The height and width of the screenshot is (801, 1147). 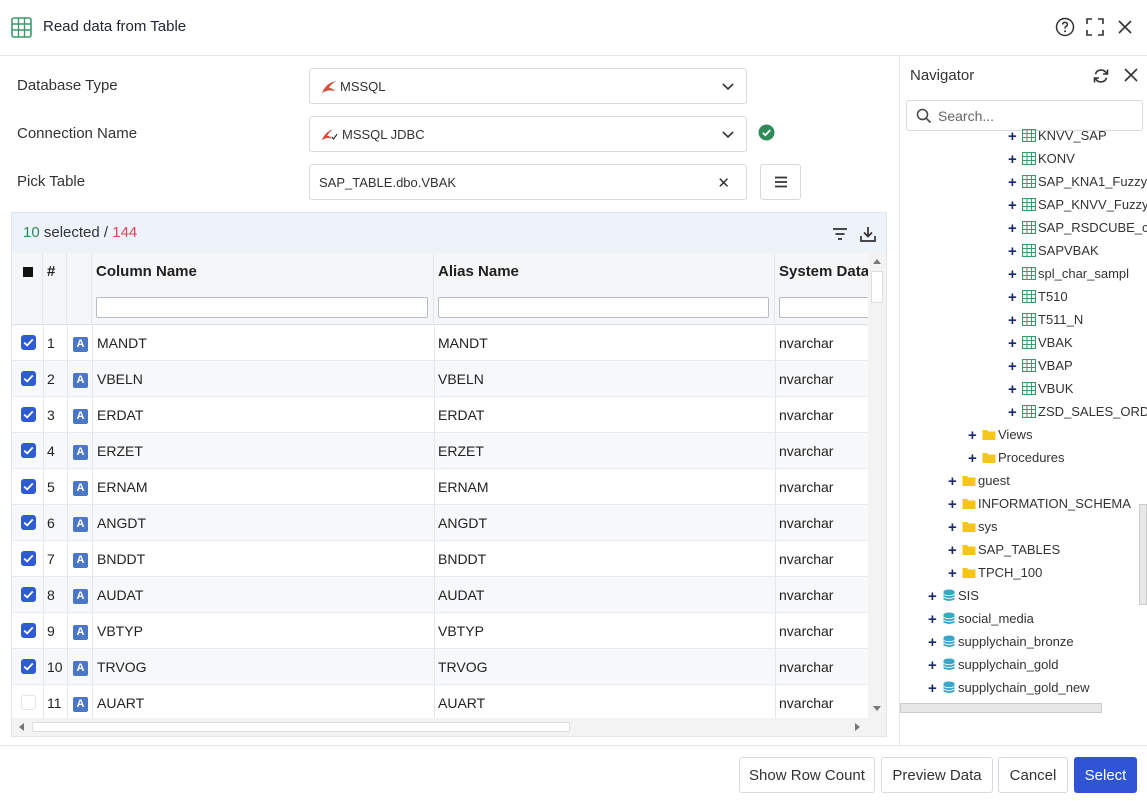 I want to click on table-row: 2 A VBELN VBELN nvarchar, so click(x=440, y=379).